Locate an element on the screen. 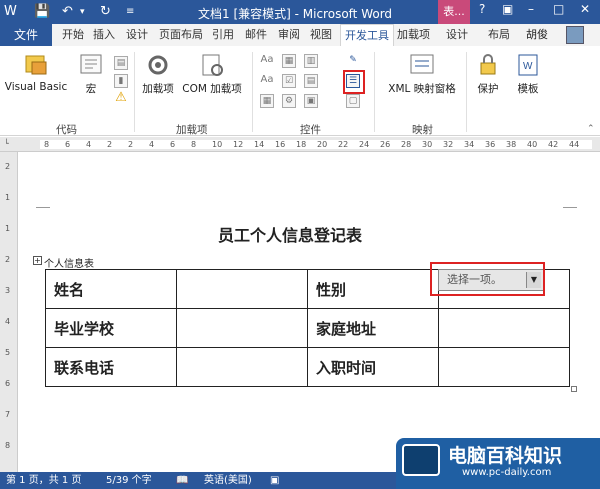  ribbon-display-button: ▣ is located at coordinates (507, 9).